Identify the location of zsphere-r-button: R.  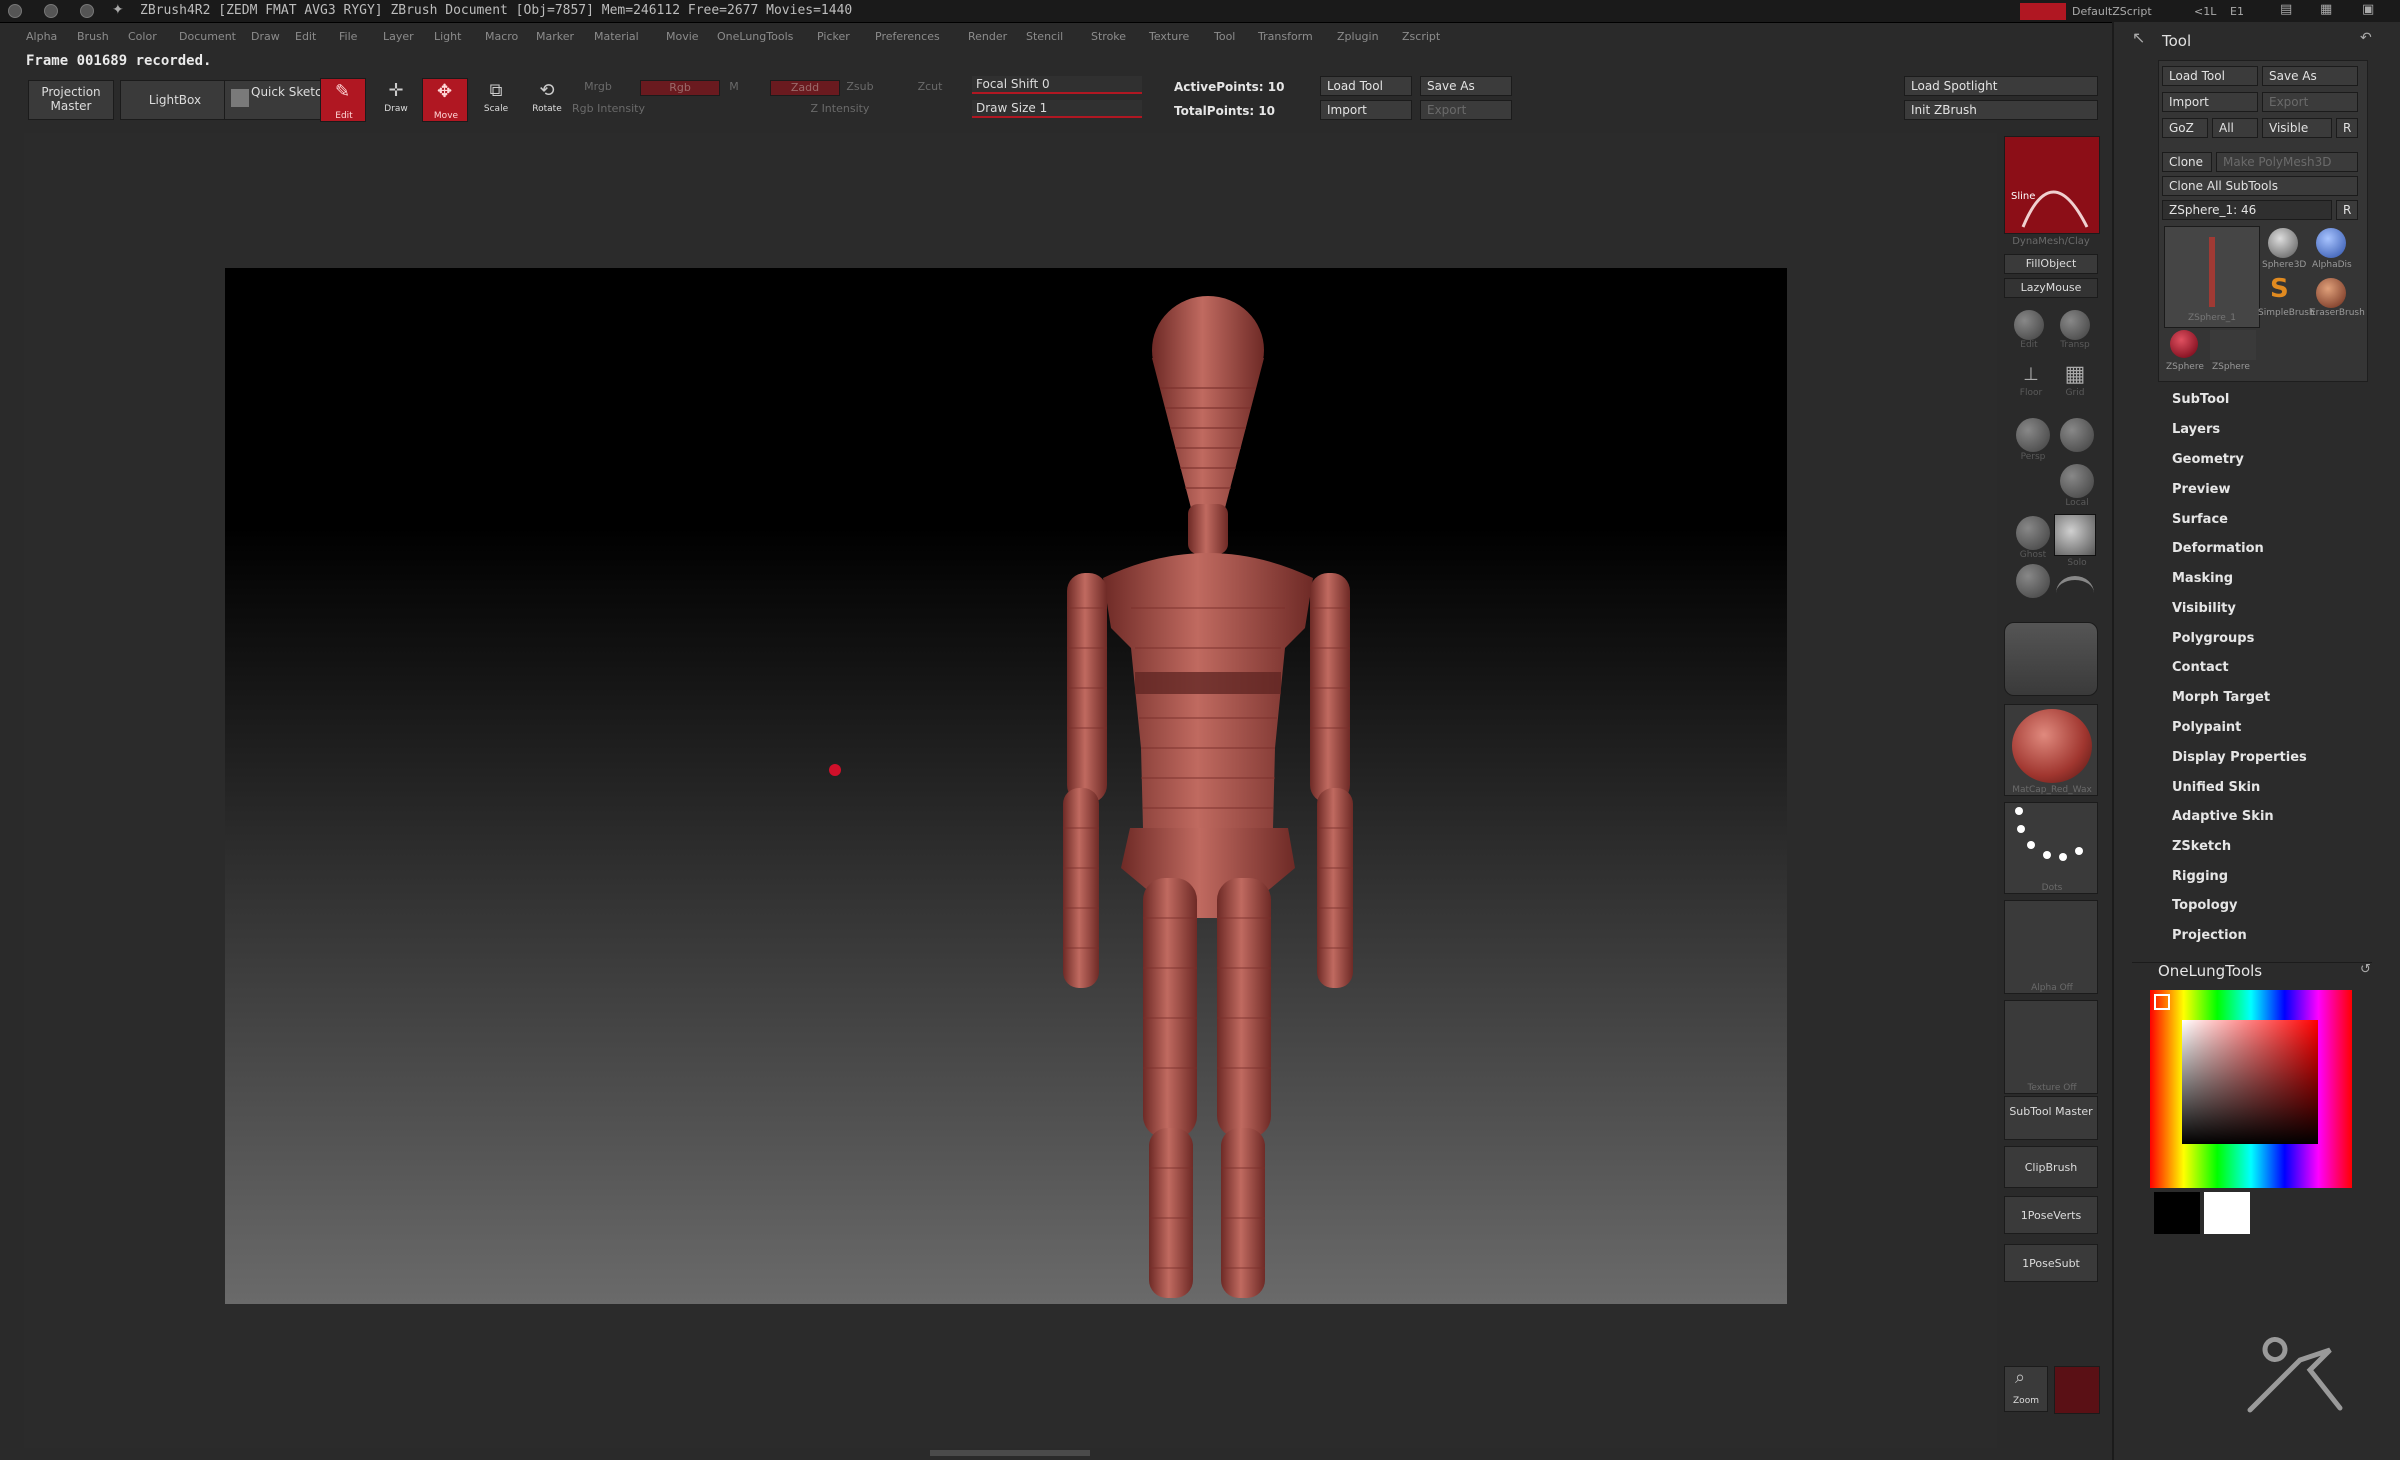
(2347, 210).